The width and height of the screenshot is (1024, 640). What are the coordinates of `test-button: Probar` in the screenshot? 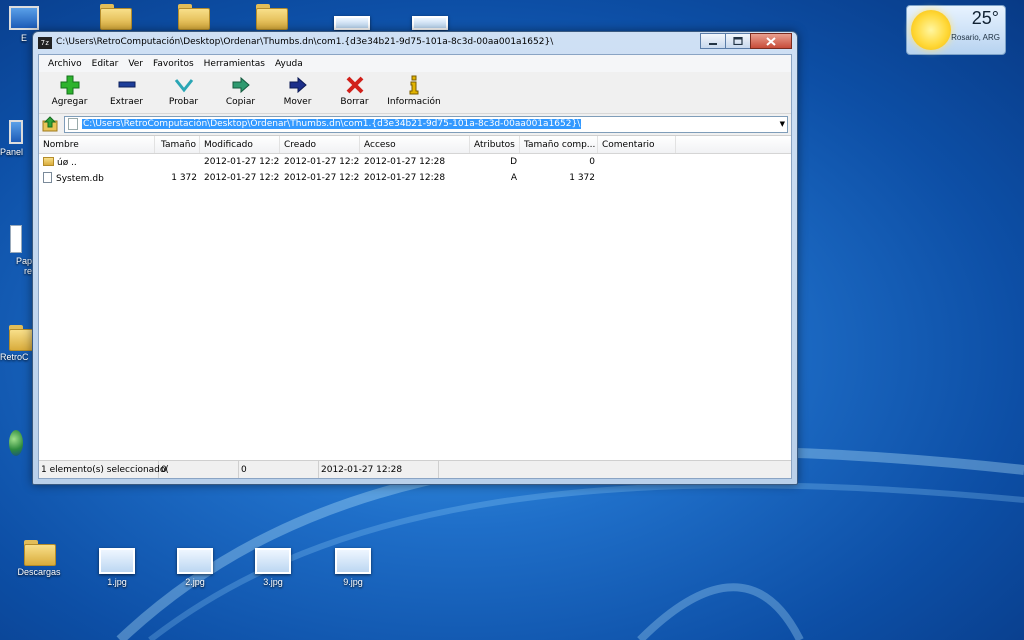 It's located at (183, 92).